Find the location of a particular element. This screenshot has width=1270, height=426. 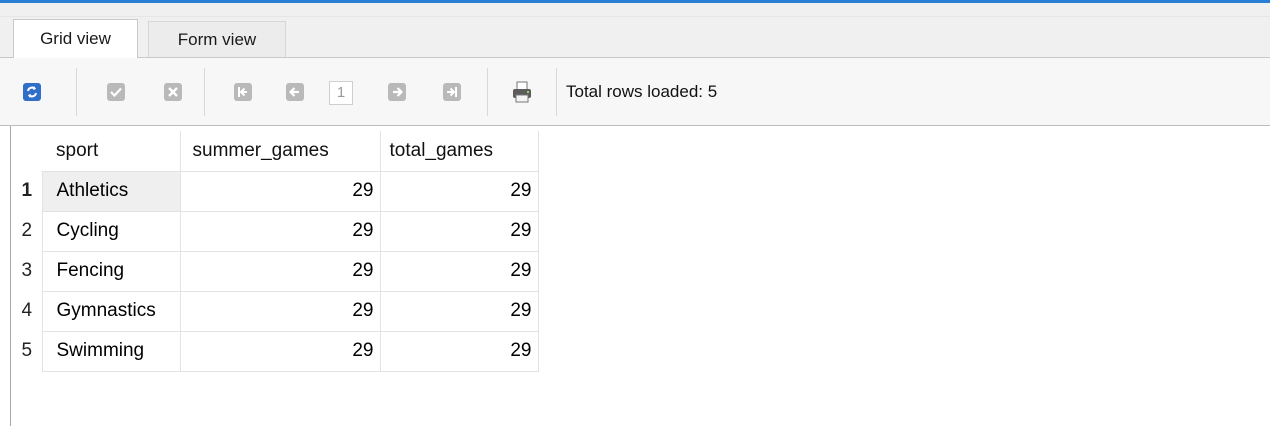

first-page-button is located at coordinates (243, 92).